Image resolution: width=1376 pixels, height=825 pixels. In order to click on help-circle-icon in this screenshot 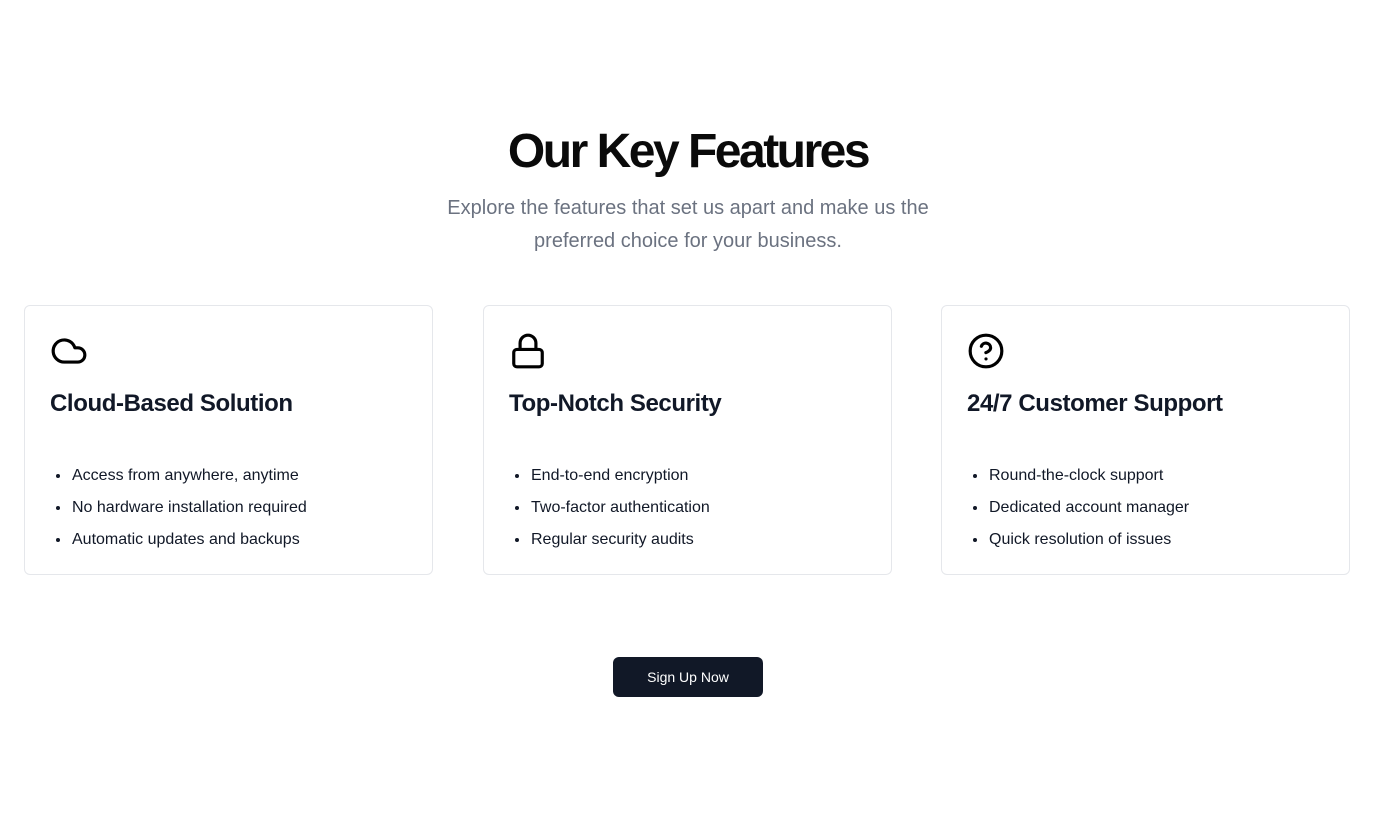, I will do `click(986, 351)`.